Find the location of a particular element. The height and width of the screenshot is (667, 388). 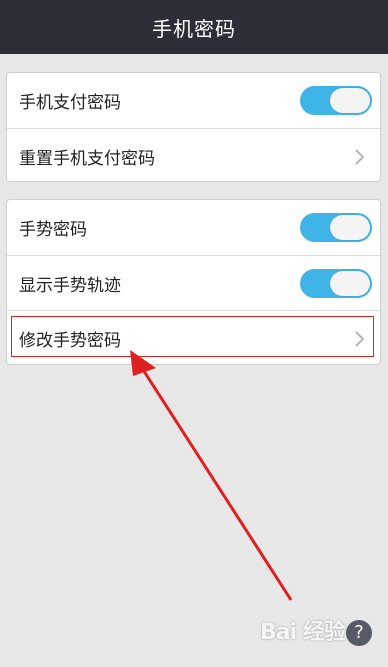

page-title: 手机密码 is located at coordinates (194, 28).